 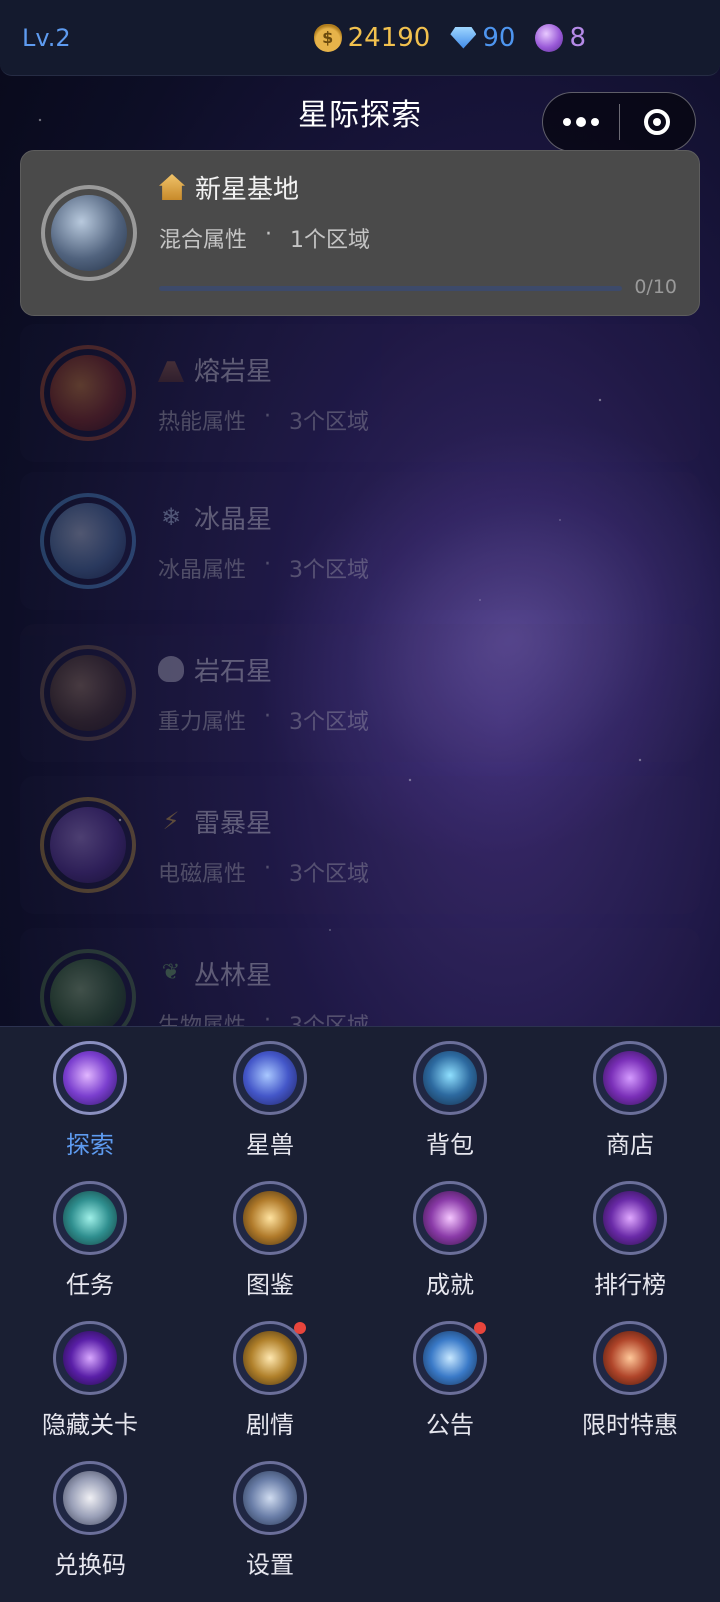 I want to click on vortex-icon, so click(x=90, y=1358).